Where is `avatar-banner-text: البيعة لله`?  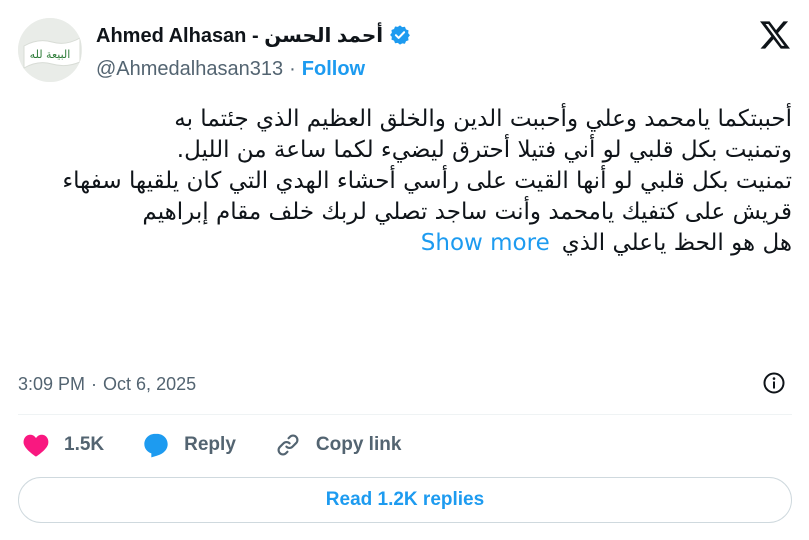
avatar-banner-text: البيعة لله is located at coordinates (50, 54).